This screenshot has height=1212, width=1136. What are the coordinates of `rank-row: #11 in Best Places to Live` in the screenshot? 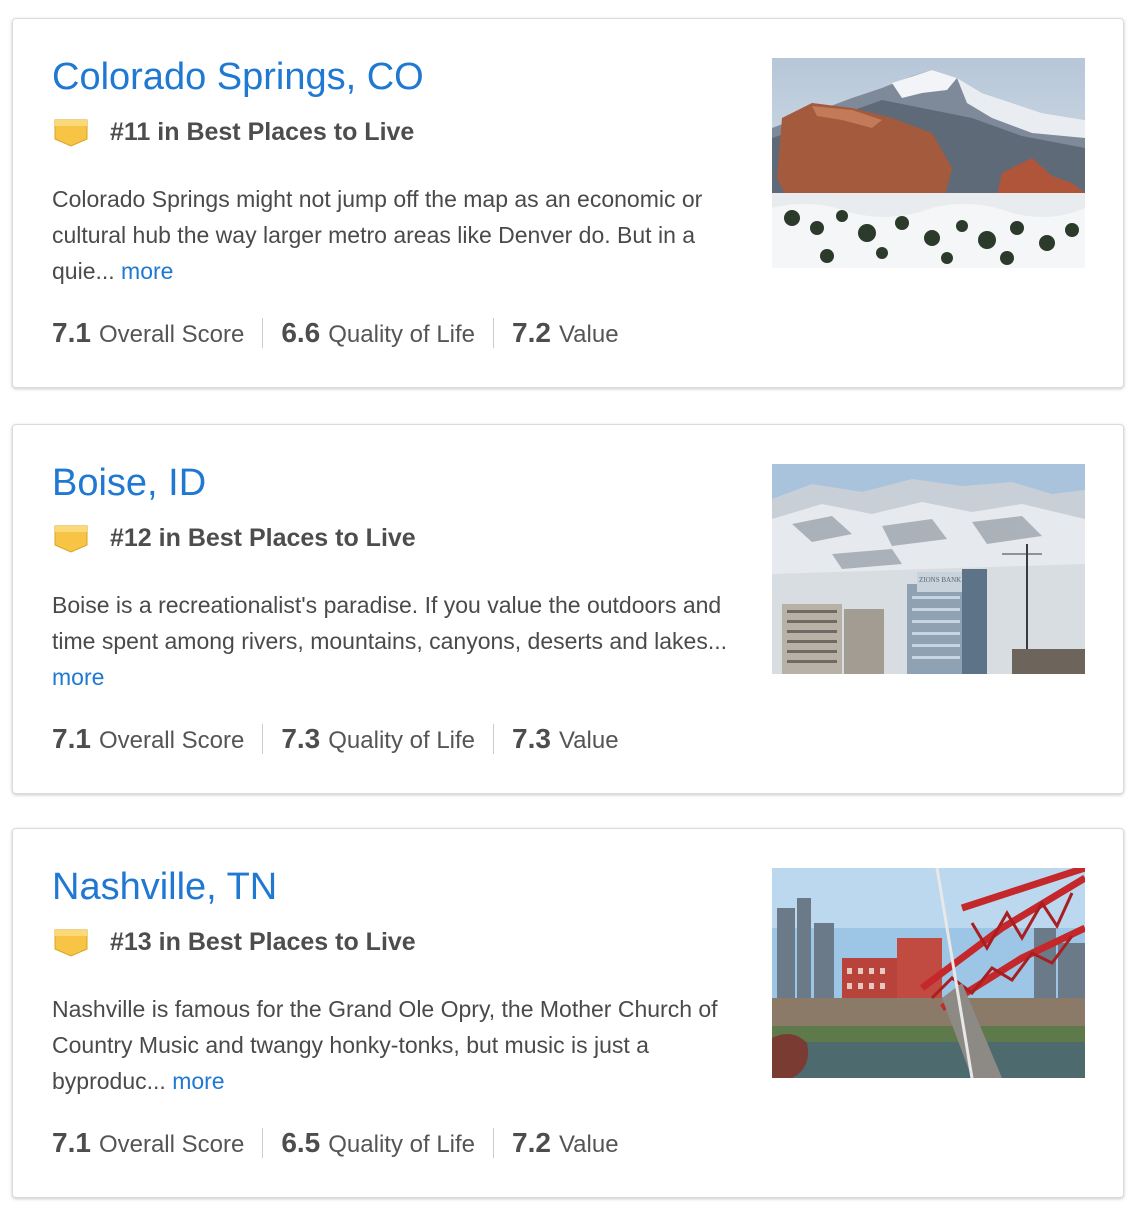 It's located at (234, 132).